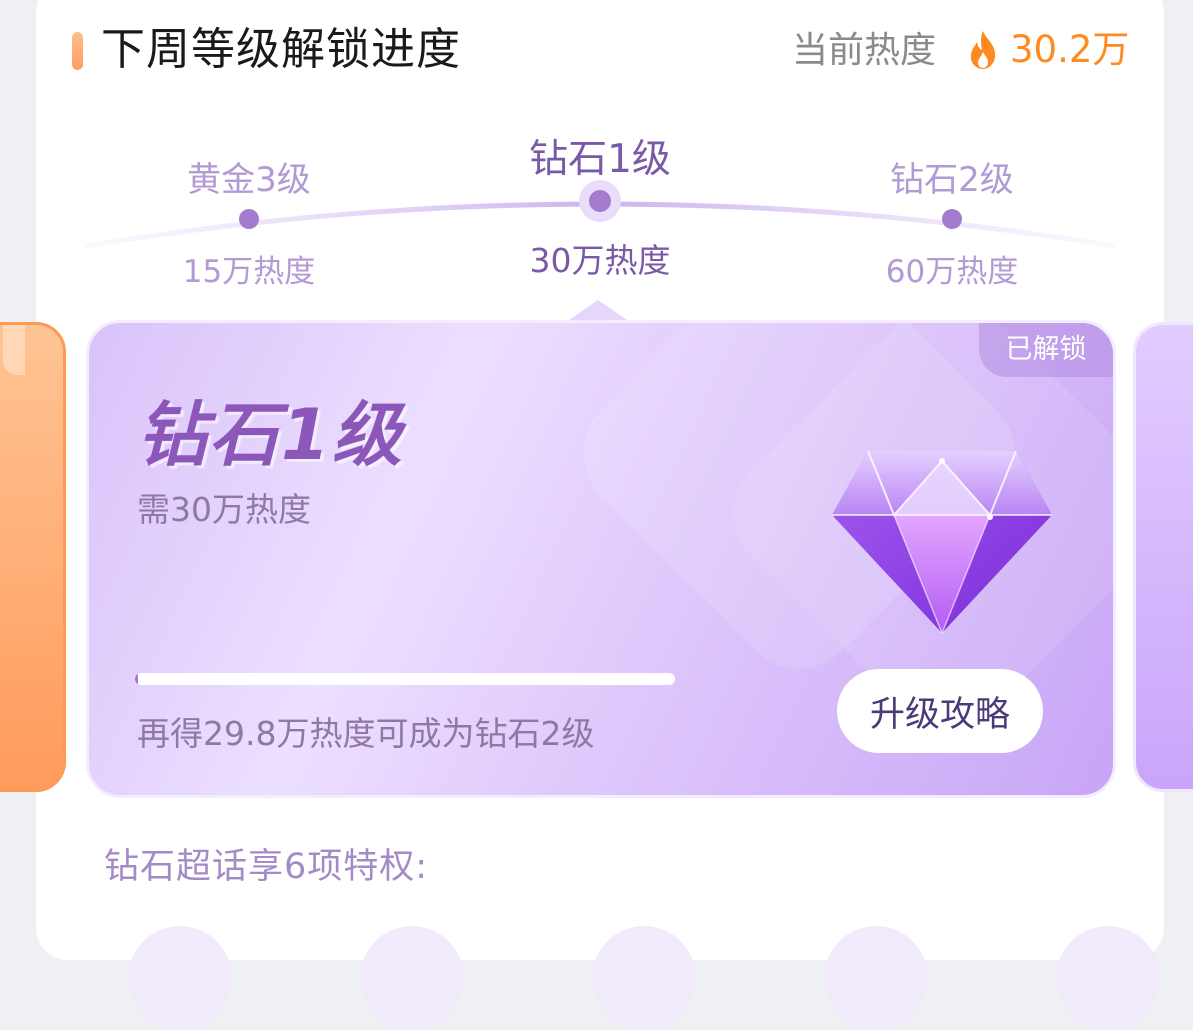 The height and width of the screenshot is (1030, 1193). What do you see at coordinates (249, 176) in the screenshot?
I see `timeline-level-name: 黄金3级` at bounding box center [249, 176].